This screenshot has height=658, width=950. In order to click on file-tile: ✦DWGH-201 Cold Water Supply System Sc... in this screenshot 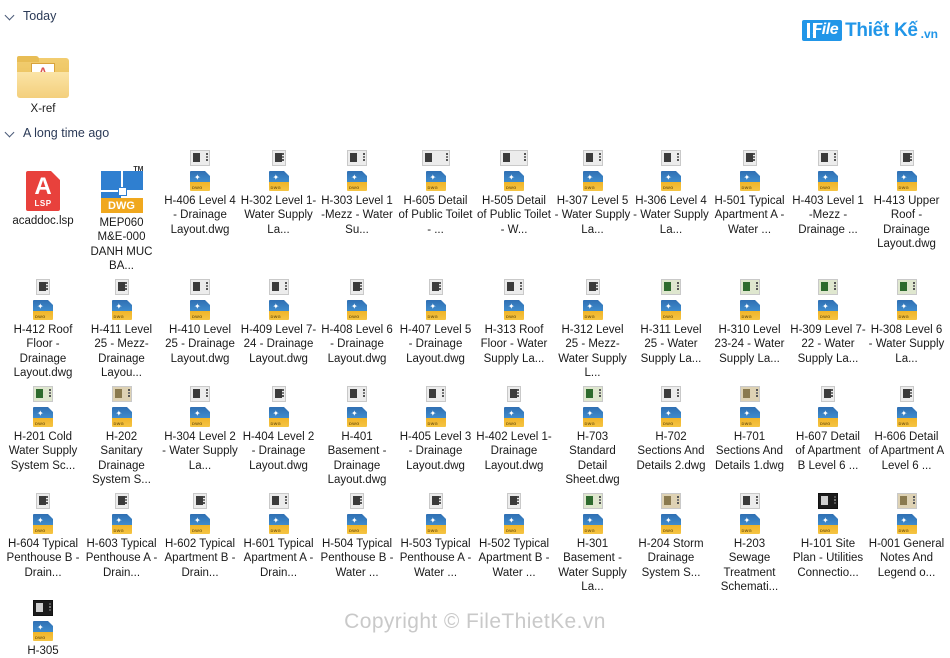, I will do `click(43, 434)`.